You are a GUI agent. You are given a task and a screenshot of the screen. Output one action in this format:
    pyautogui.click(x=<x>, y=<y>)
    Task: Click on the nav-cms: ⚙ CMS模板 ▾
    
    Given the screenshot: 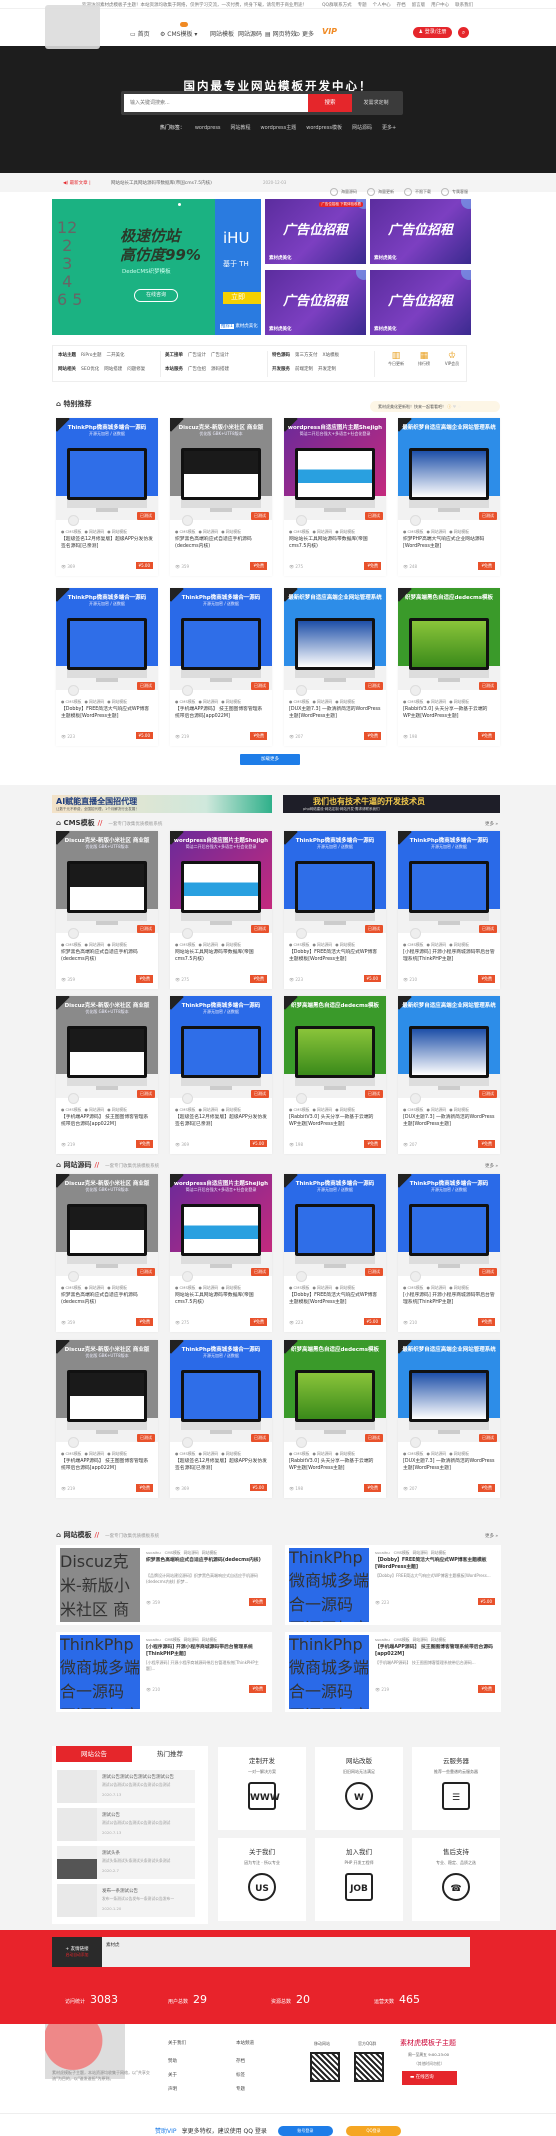 What is the action you would take?
    pyautogui.click(x=178, y=30)
    